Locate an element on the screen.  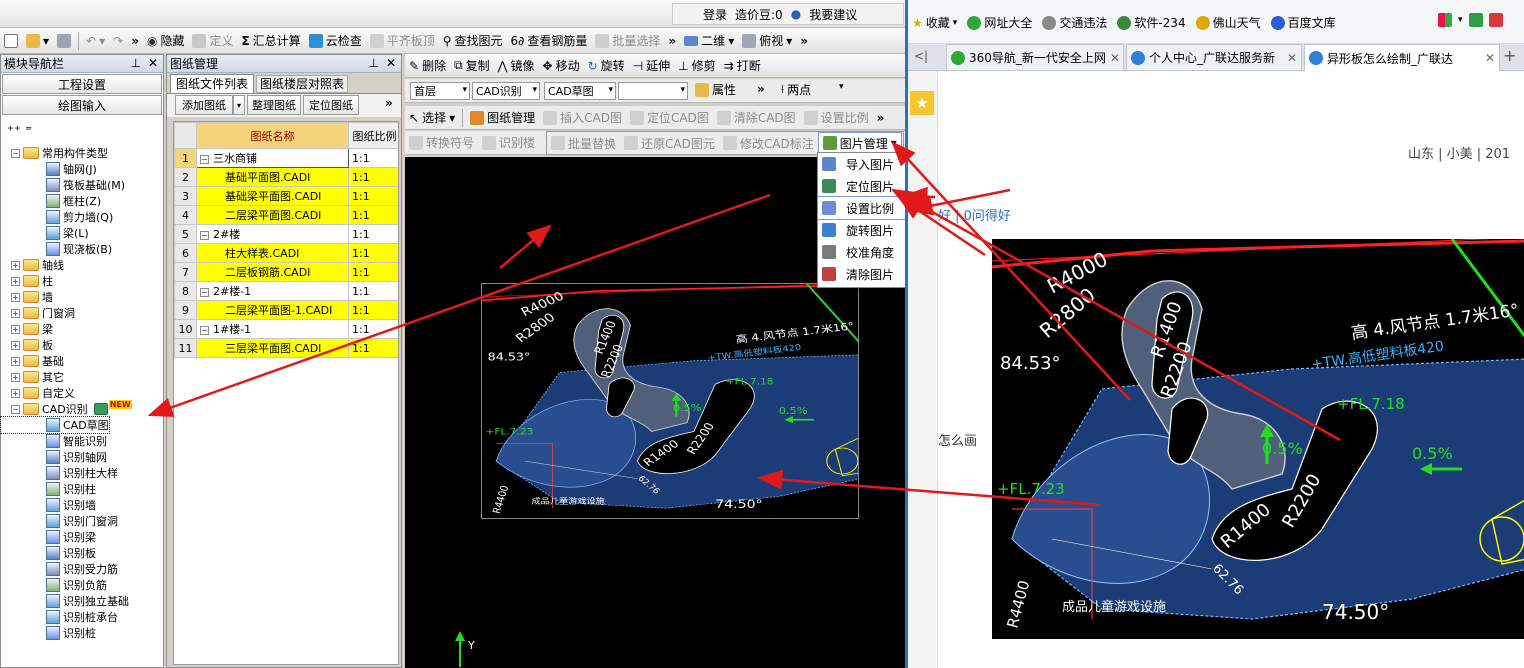
table-row: 5−2#楼 1:1 is located at coordinates (286, 234).